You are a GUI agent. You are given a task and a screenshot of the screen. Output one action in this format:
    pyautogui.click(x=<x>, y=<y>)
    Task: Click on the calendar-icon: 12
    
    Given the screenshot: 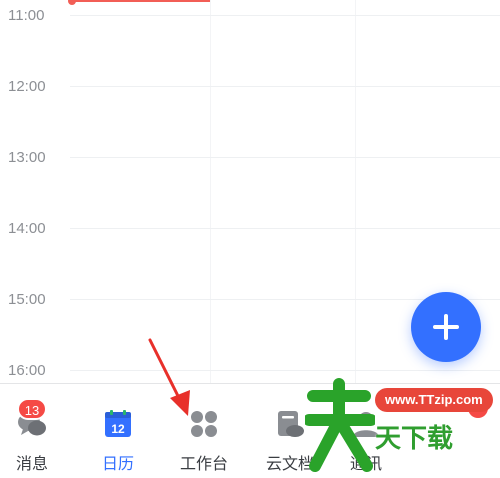 What is the action you would take?
    pyautogui.click(x=118, y=423)
    